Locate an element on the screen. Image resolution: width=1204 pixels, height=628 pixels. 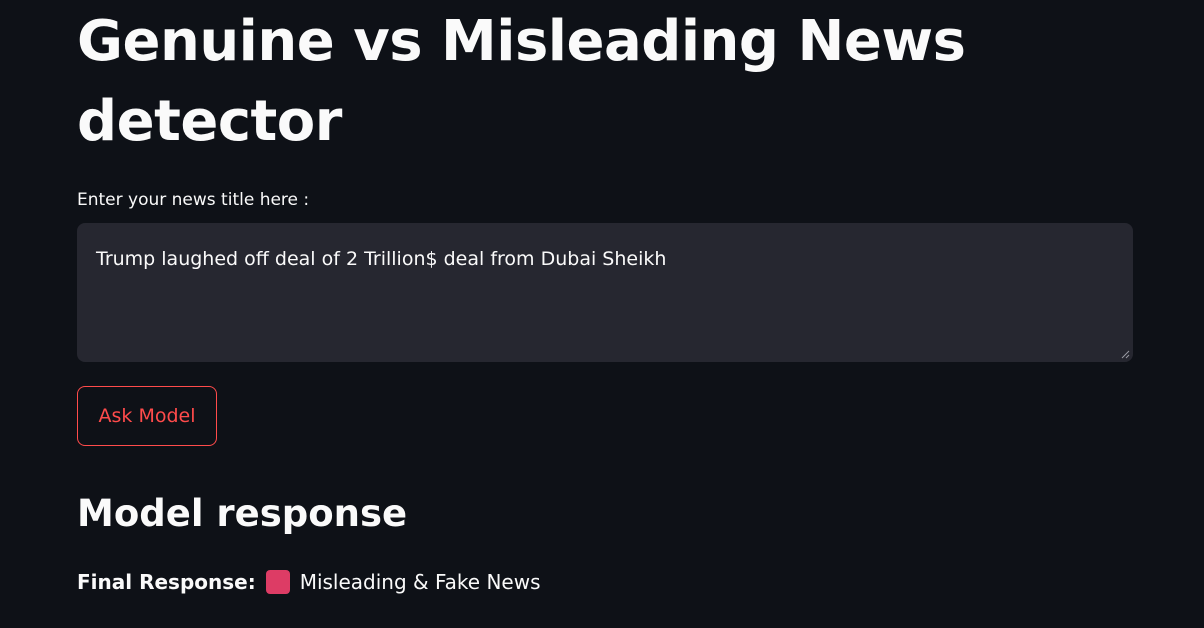
final-response-row: Final Response: Misleading & Fake News is located at coordinates (308, 582).